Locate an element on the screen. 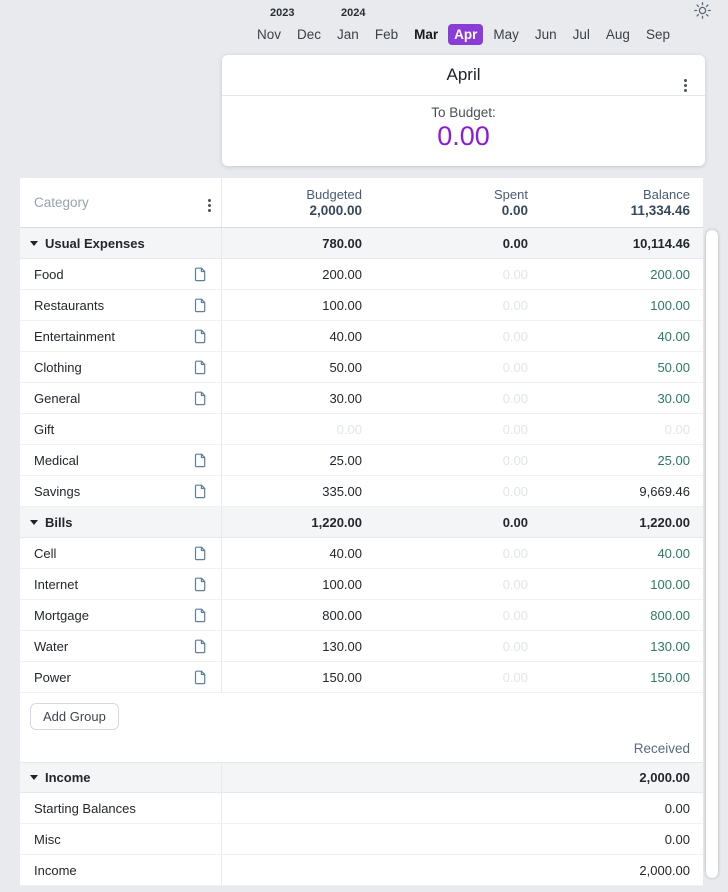  category-row-clothing: Clothing 50.00 0.00 50.00 is located at coordinates (361, 367).